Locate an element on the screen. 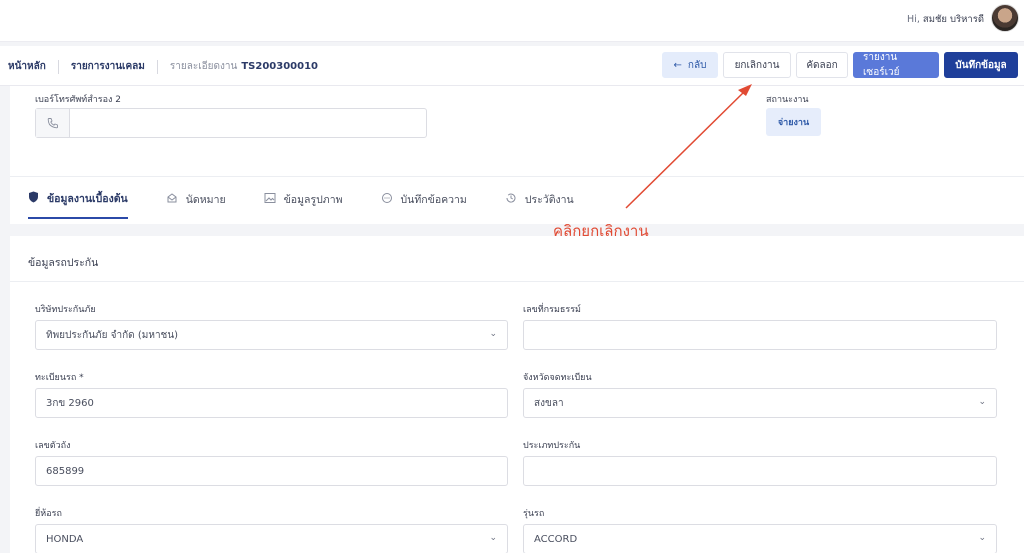 Image resolution: width=1024 pixels, height=553 pixels. province-label: จังหวัดจดทะเบียน is located at coordinates (557, 378).